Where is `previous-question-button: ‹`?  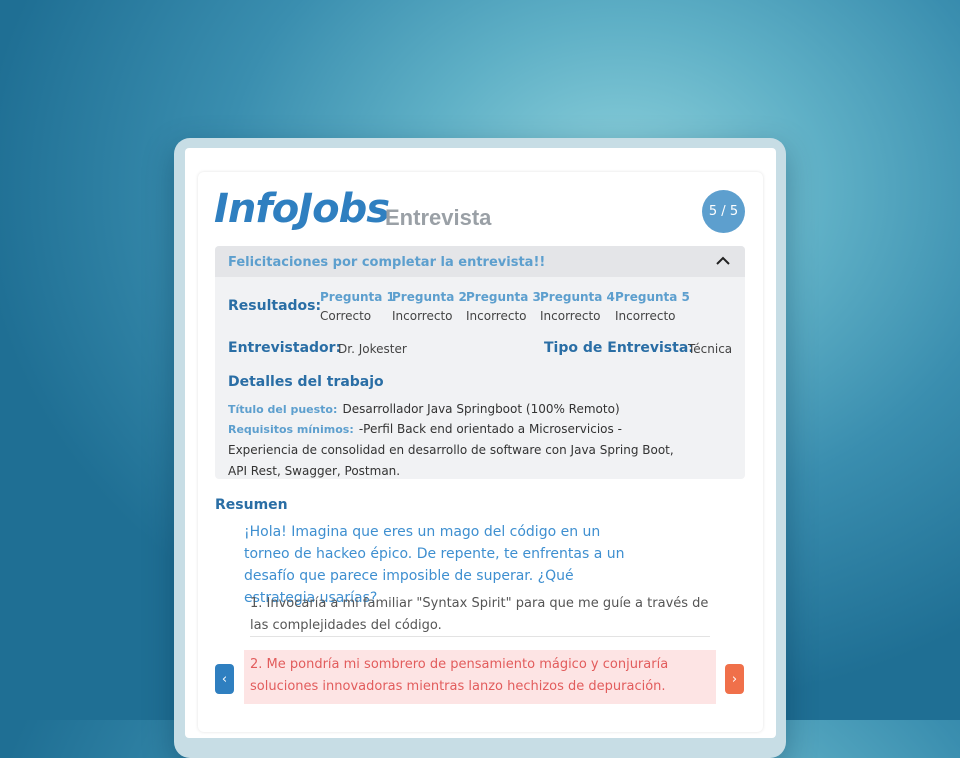 previous-question-button: ‹ is located at coordinates (224, 679).